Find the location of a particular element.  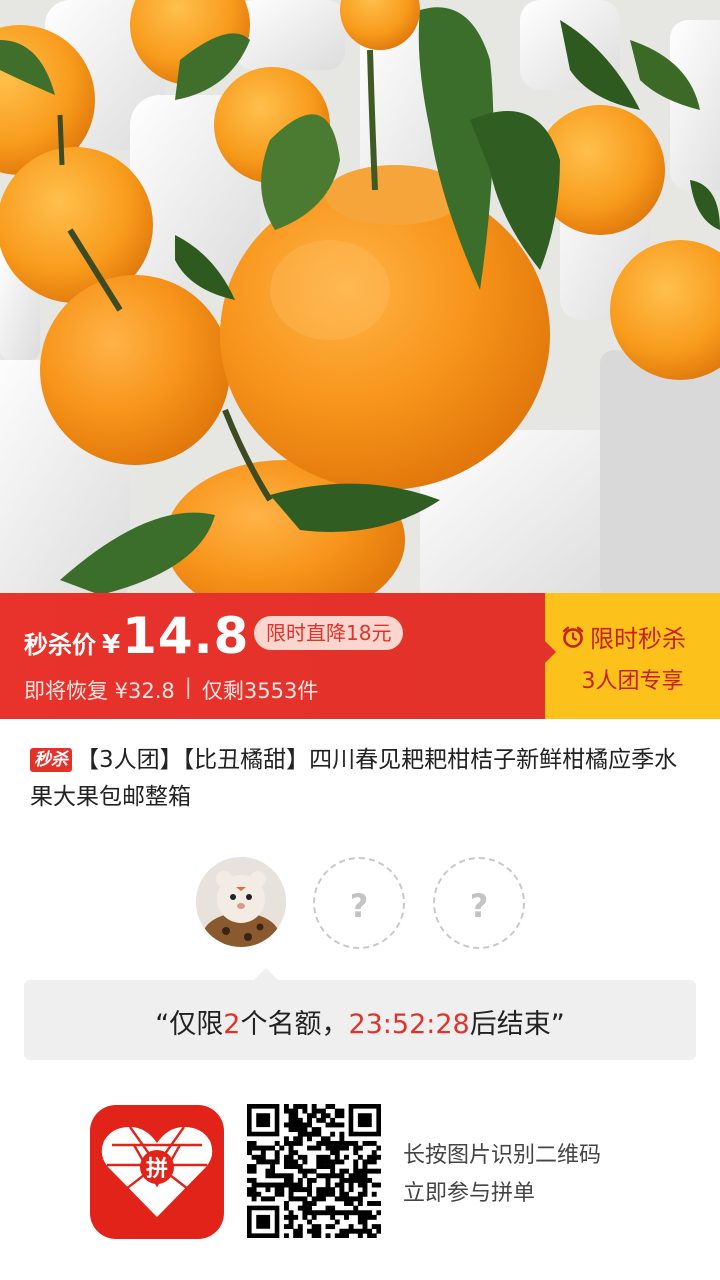

flash-sale-text: 限时秒杀 is located at coordinates (638, 639).